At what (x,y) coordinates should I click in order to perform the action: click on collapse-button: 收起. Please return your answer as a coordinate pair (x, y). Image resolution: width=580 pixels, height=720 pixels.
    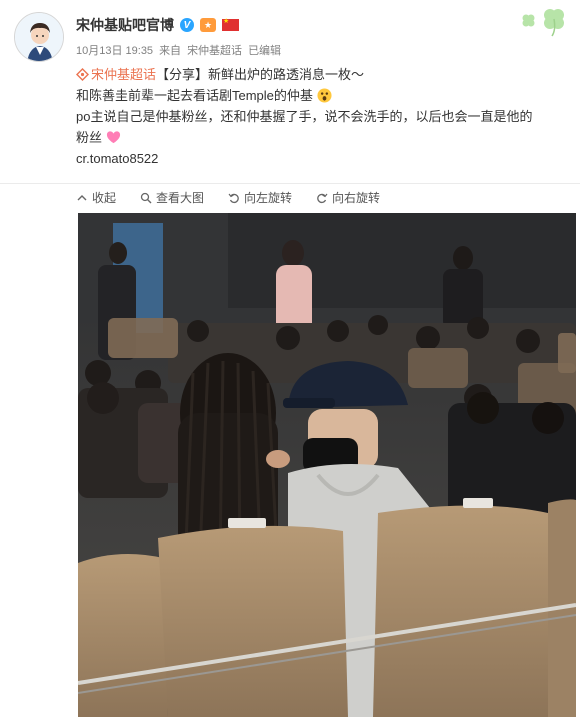
    Looking at the image, I should click on (96, 197).